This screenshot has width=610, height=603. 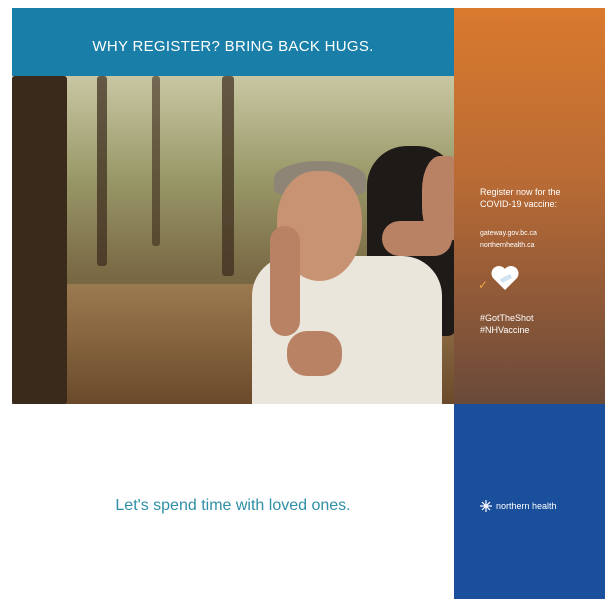 What do you see at coordinates (505, 278) in the screenshot?
I see `heart-icon` at bounding box center [505, 278].